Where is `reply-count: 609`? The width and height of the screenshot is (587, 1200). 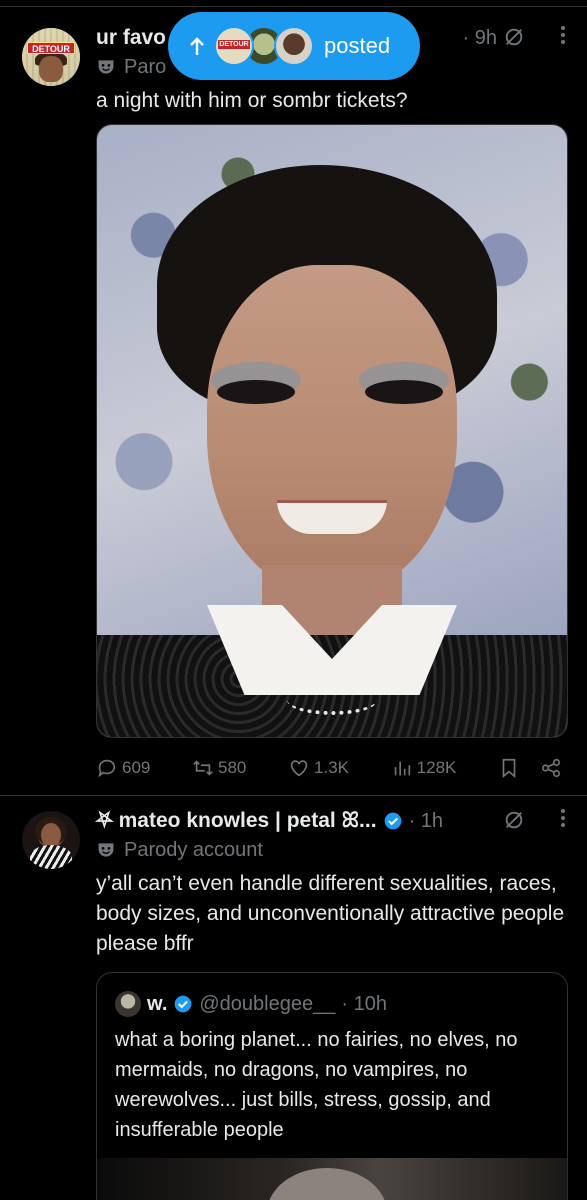 reply-count: 609 is located at coordinates (136, 767).